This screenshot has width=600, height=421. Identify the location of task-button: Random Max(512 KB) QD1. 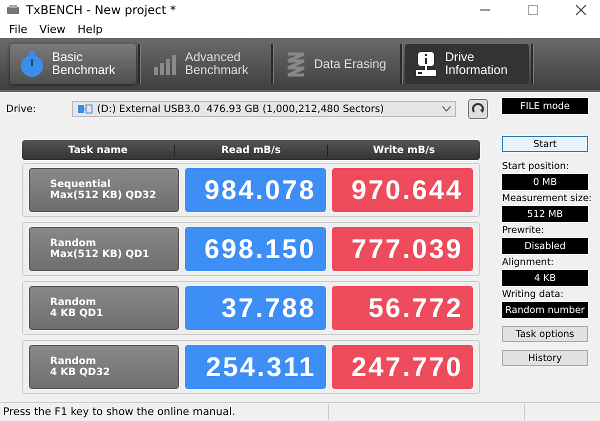
(104, 249).